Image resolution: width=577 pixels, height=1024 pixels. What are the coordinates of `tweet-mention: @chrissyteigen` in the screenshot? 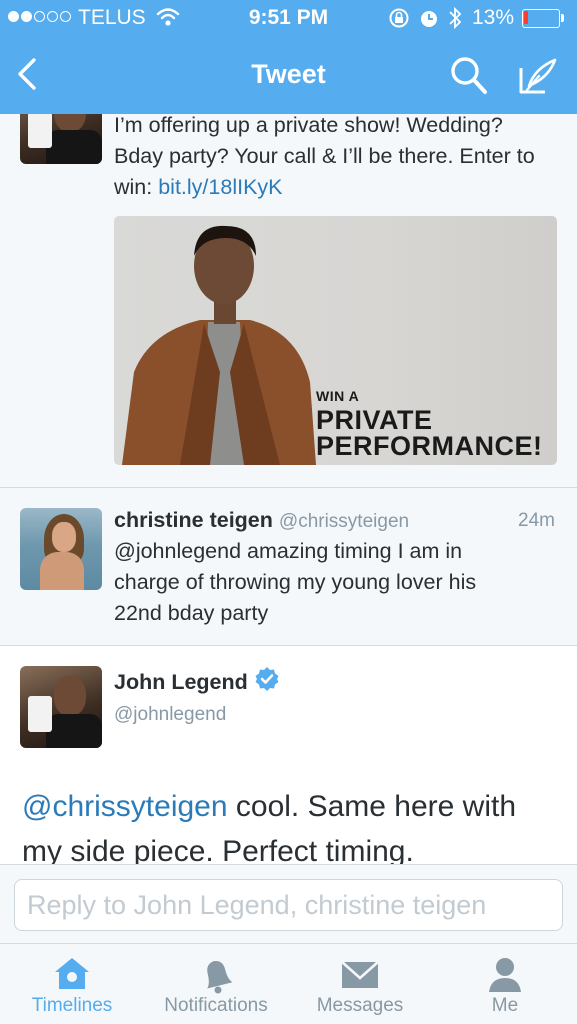 It's located at (125, 806).